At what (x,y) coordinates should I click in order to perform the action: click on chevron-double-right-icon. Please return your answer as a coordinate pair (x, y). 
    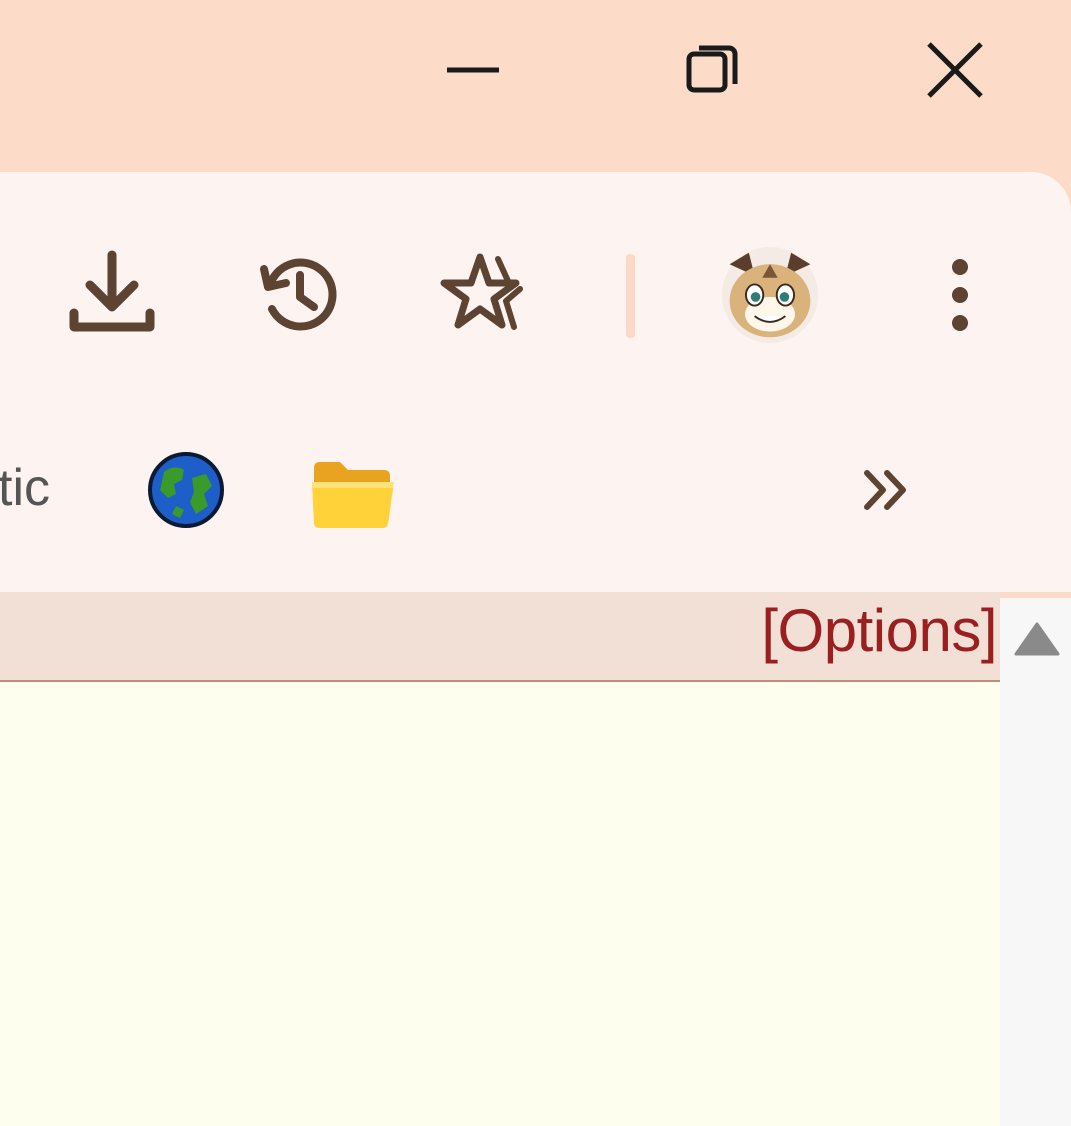
    Looking at the image, I should click on (885, 490).